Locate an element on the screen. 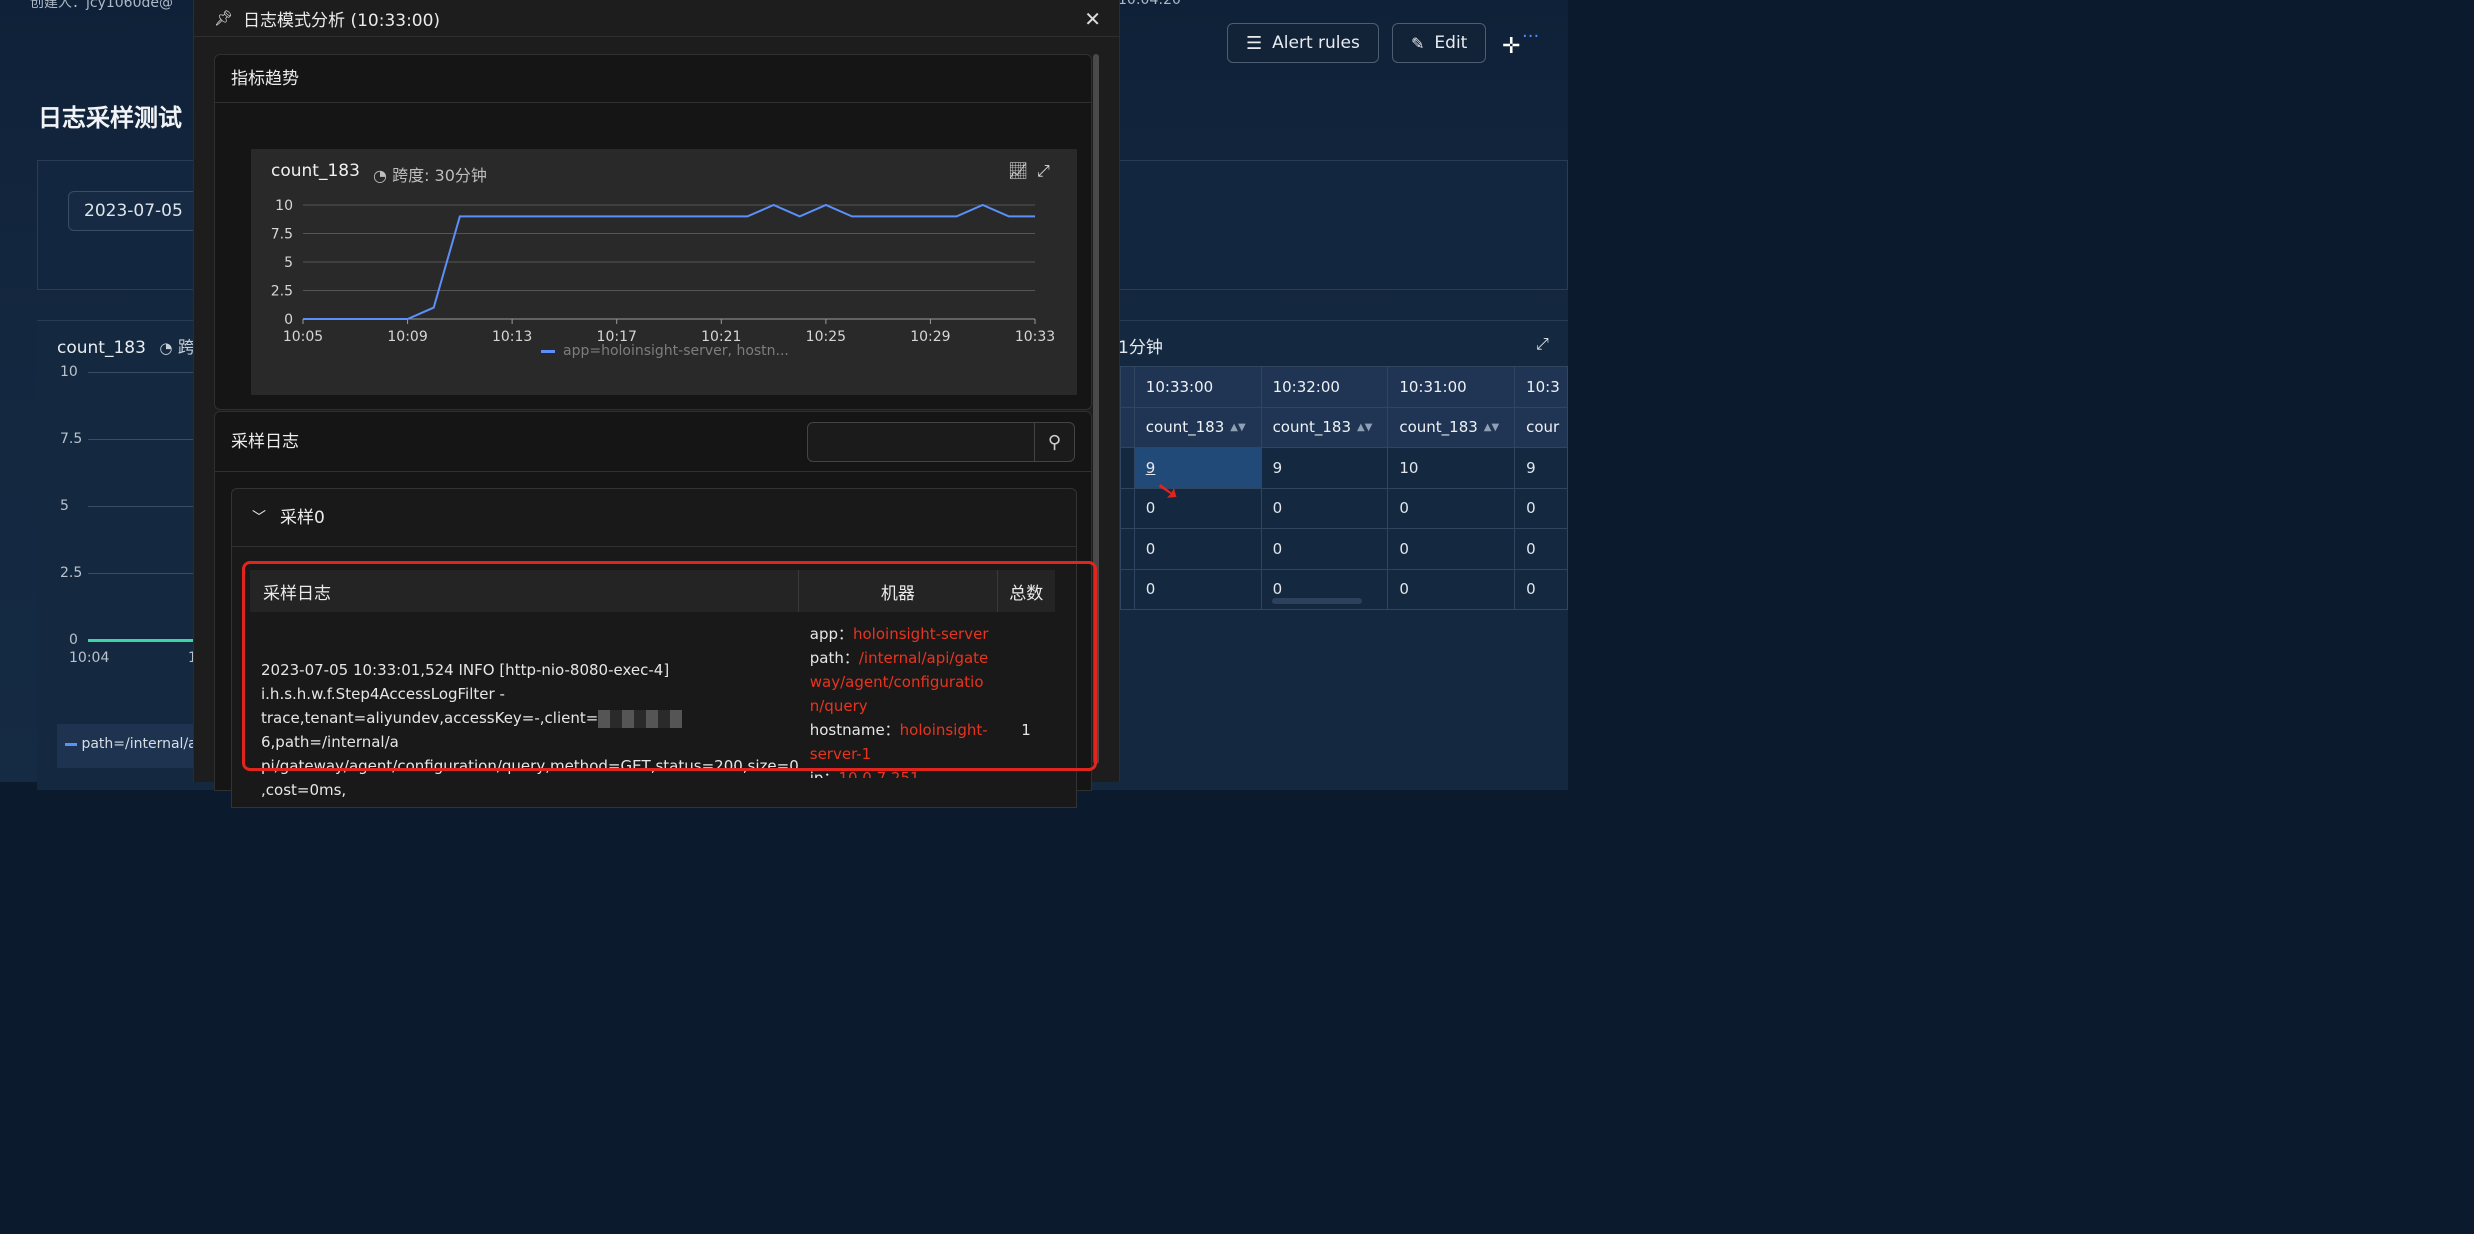  redacted-block is located at coordinates (640, 718).